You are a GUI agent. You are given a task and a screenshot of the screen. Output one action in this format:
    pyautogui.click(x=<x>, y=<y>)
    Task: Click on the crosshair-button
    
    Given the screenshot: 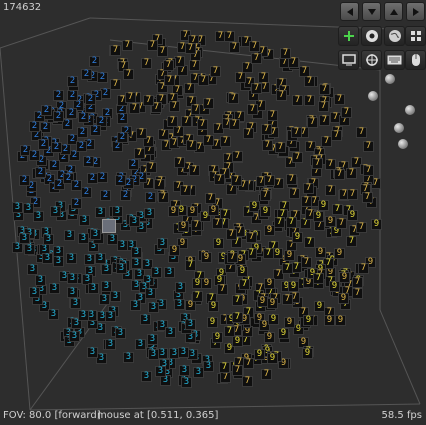 What is the action you would take?
    pyautogui.click(x=371, y=60)
    